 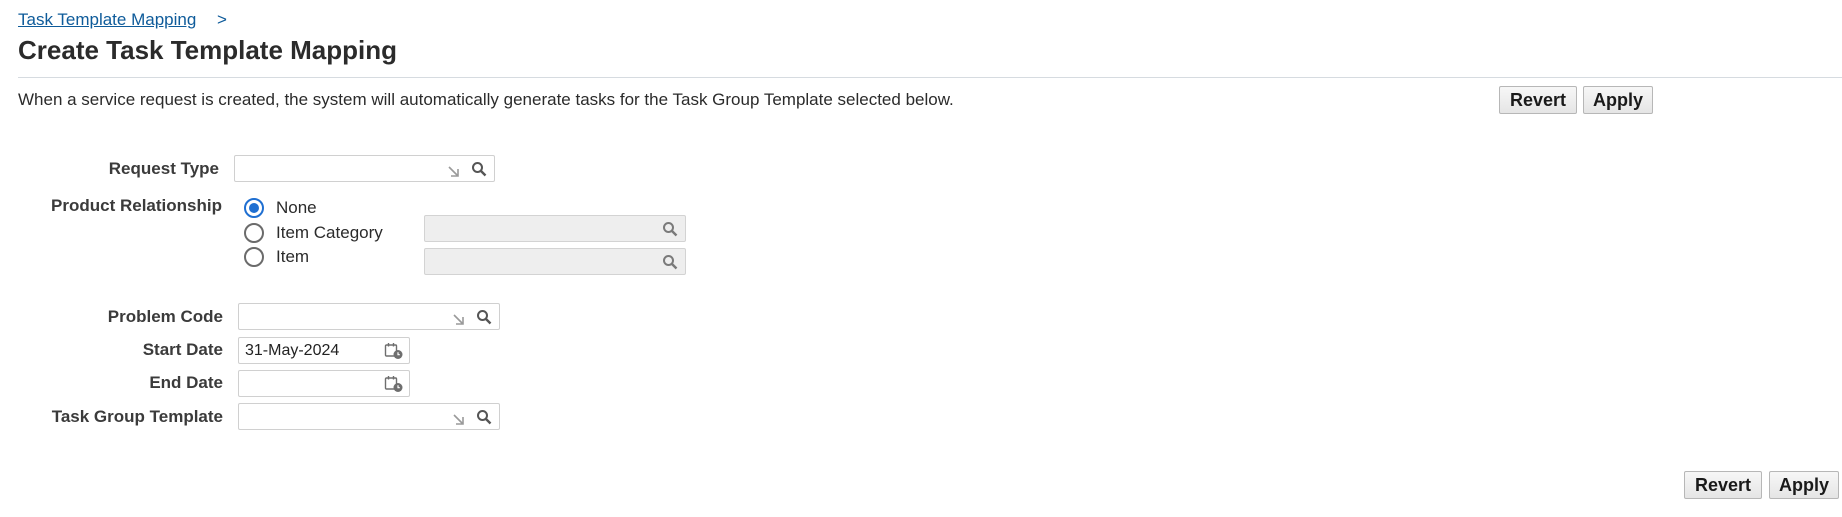 I want to click on apply-button-top: Apply, so click(x=1618, y=100).